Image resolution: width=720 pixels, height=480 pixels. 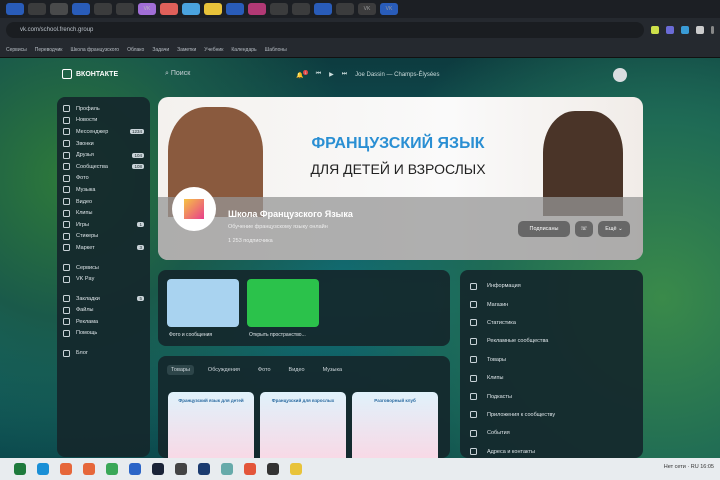 What do you see at coordinates (103, 353) in the screenshot?
I see `sidebar-footer-link: Блог` at bounding box center [103, 353].